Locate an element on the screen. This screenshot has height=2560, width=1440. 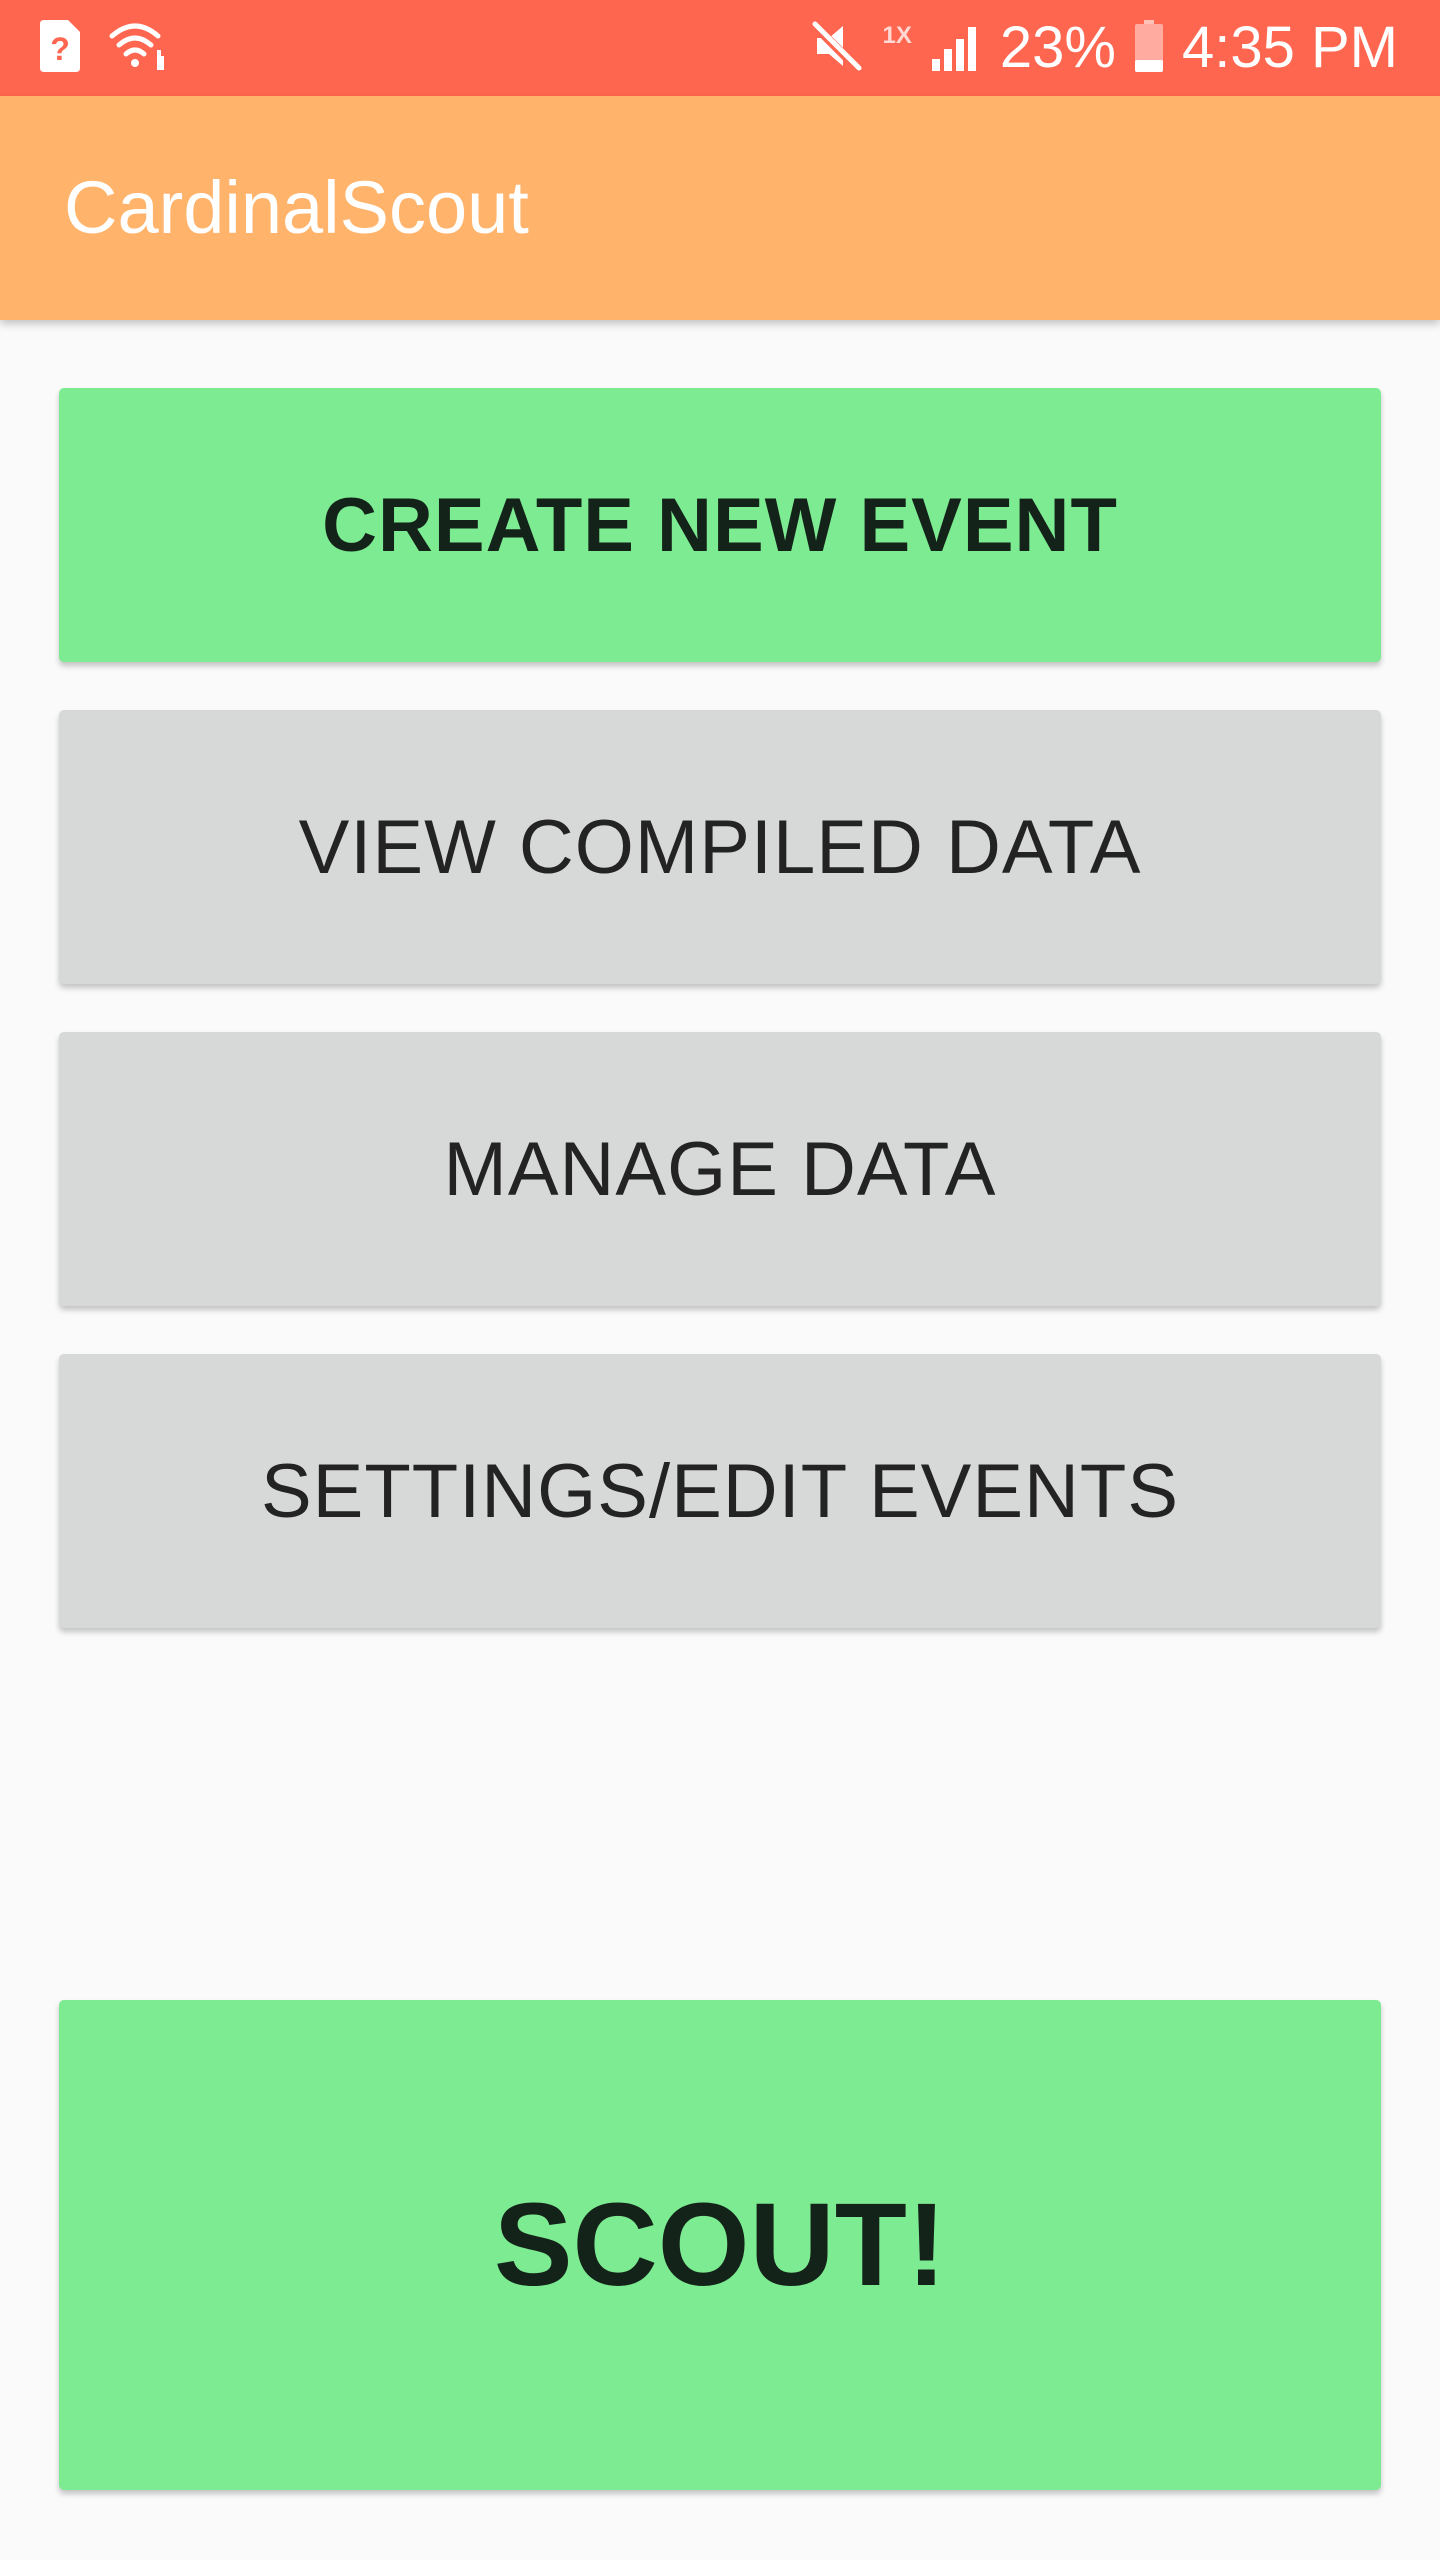
view-compiled-data-label: VIEW COMPILED DATA is located at coordinates (720, 847).